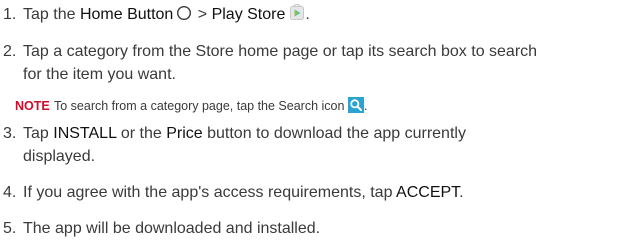 This screenshot has width=633, height=245. What do you see at coordinates (126, 14) in the screenshot?
I see `home-button-label: Home Button` at bounding box center [126, 14].